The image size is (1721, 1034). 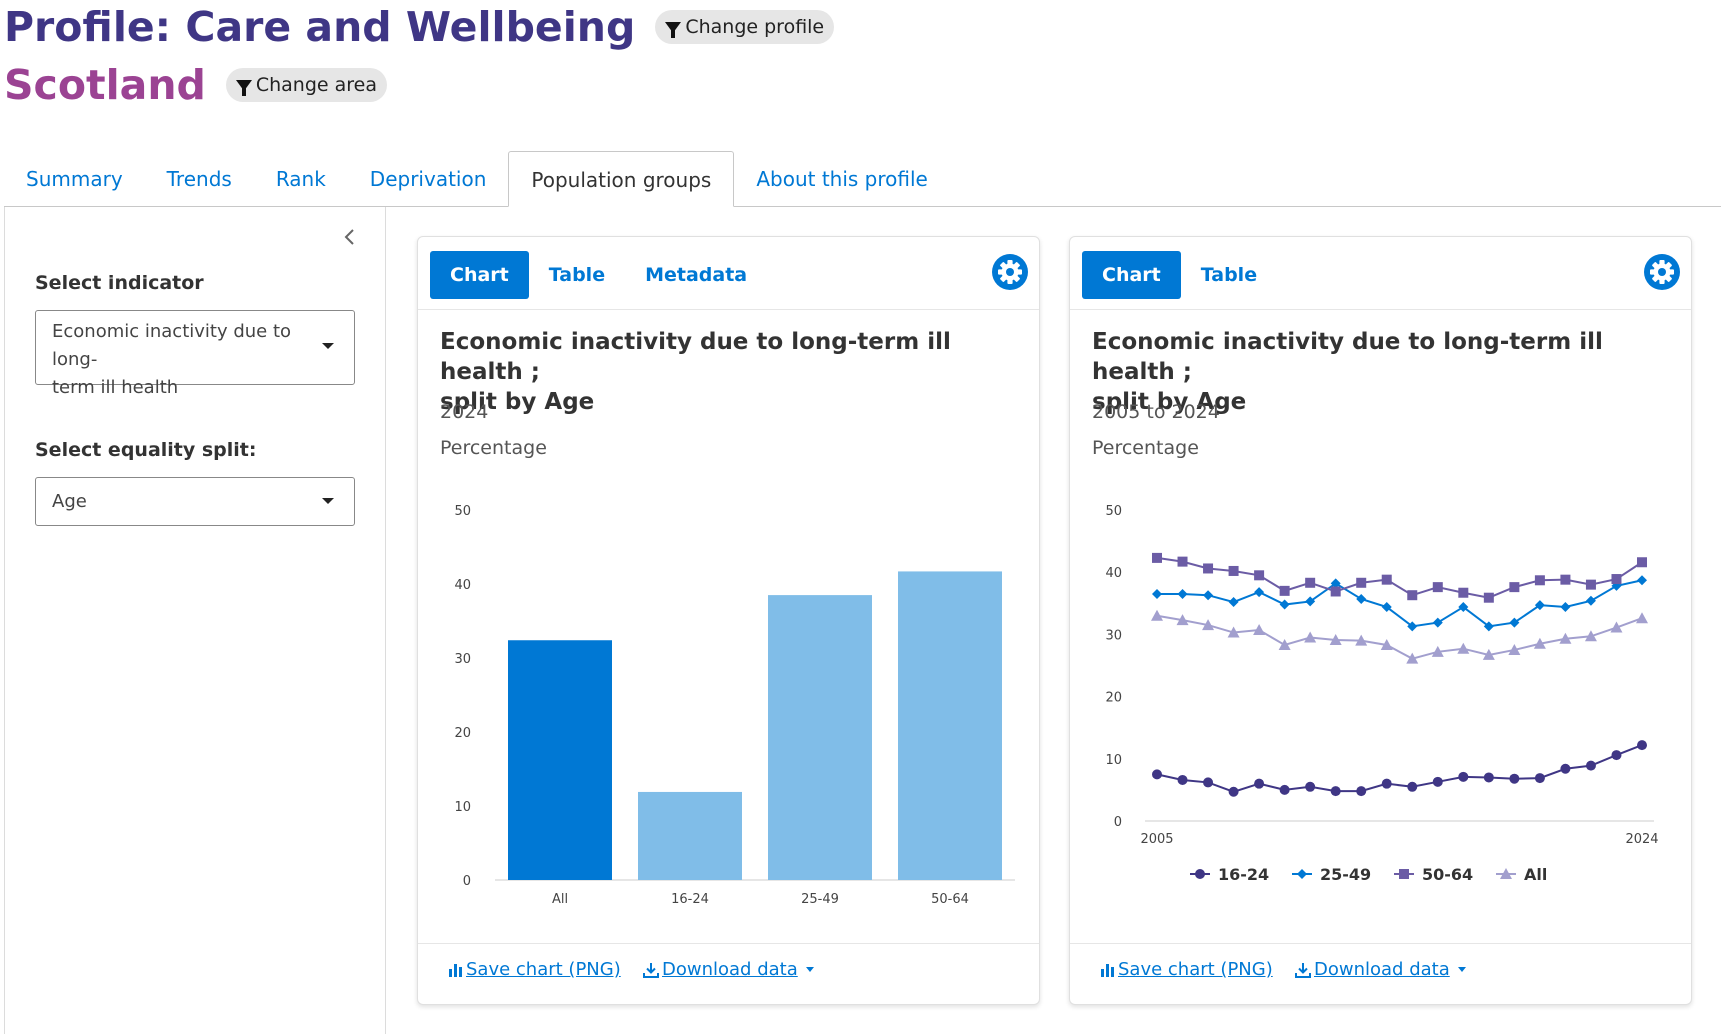 What do you see at coordinates (199, 178) in the screenshot?
I see `tab-trends: Trends` at bounding box center [199, 178].